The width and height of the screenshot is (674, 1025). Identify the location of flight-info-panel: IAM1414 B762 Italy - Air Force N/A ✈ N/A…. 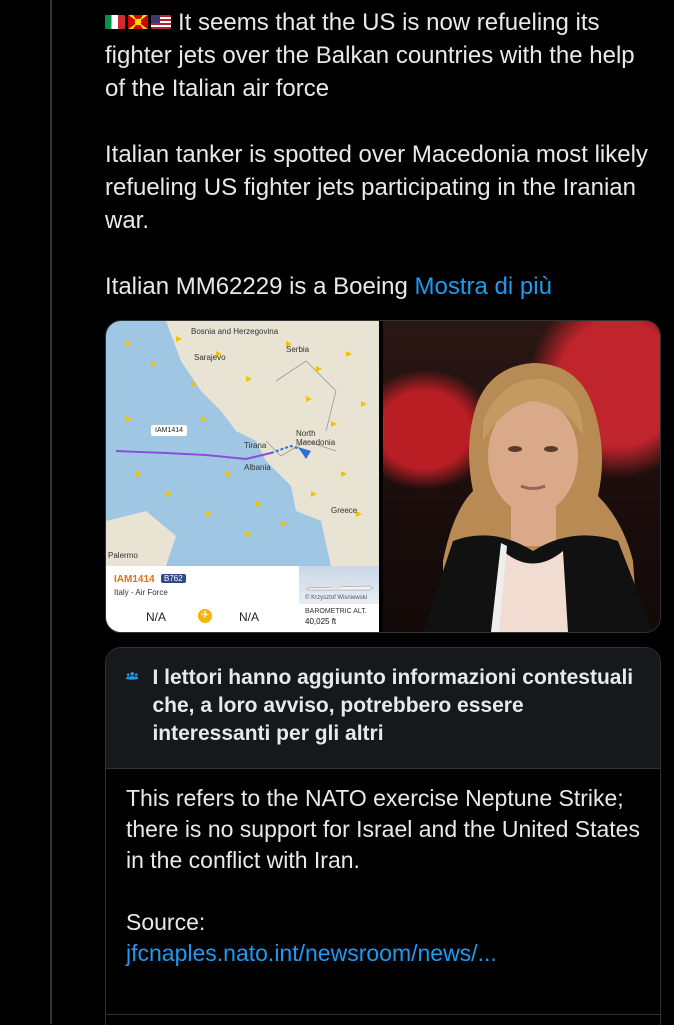
(242, 599).